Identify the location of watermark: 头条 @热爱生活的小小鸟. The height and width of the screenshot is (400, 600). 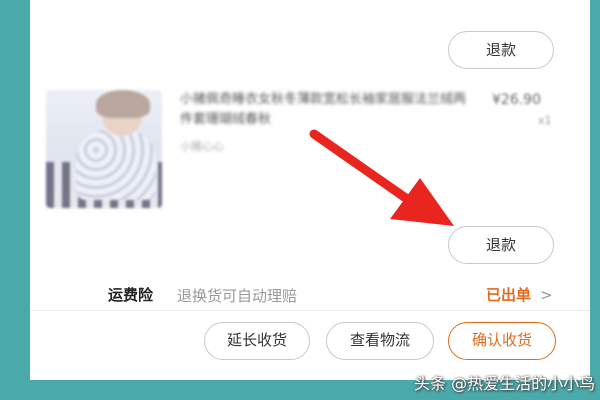
(505, 383).